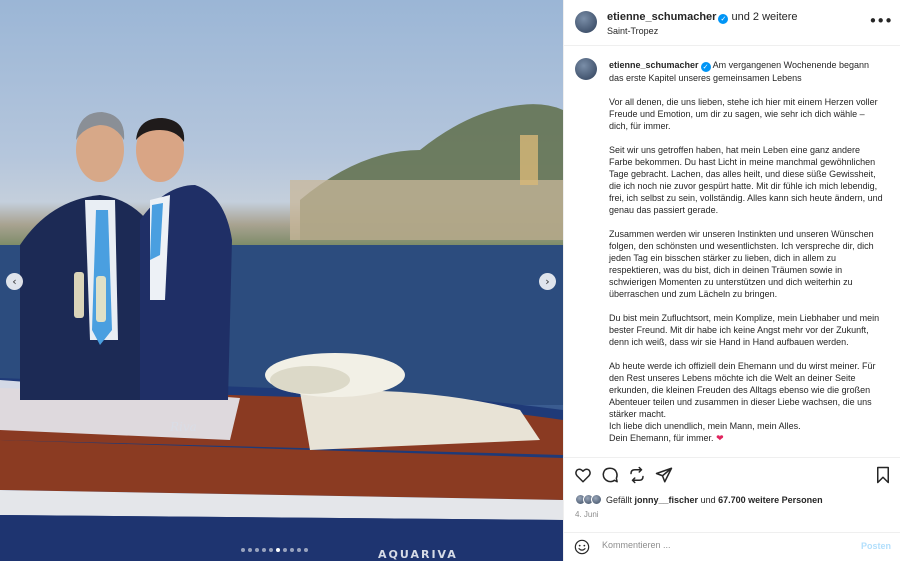 Image resolution: width=900 pixels, height=561 pixels. I want to click on caption-username: etienne_schumacher, so click(654, 65).